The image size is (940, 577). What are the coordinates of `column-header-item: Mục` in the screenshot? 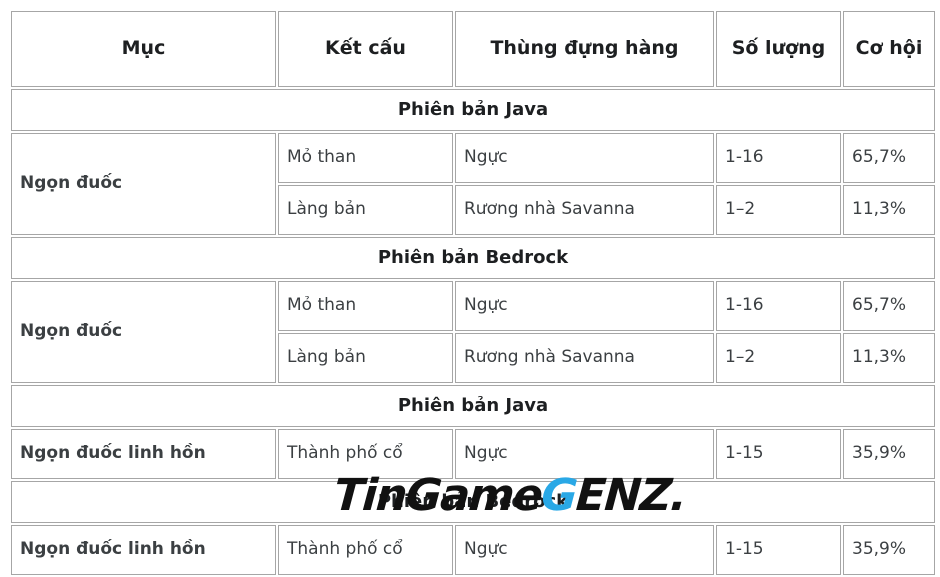 It's located at (143, 49).